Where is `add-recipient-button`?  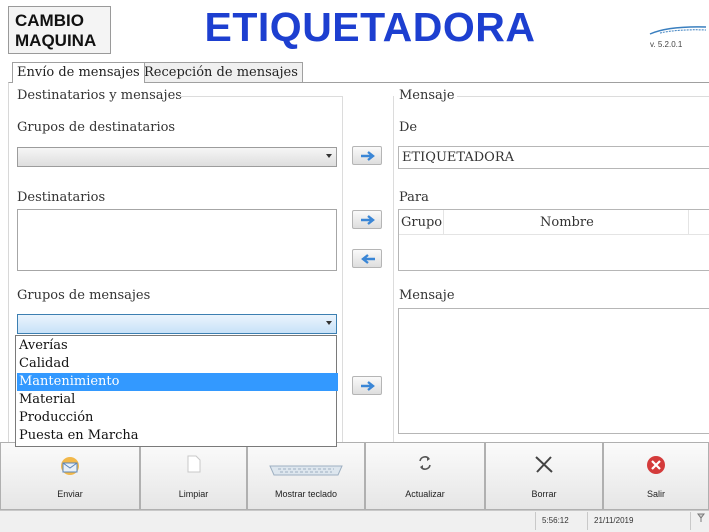 add-recipient-button is located at coordinates (367, 219).